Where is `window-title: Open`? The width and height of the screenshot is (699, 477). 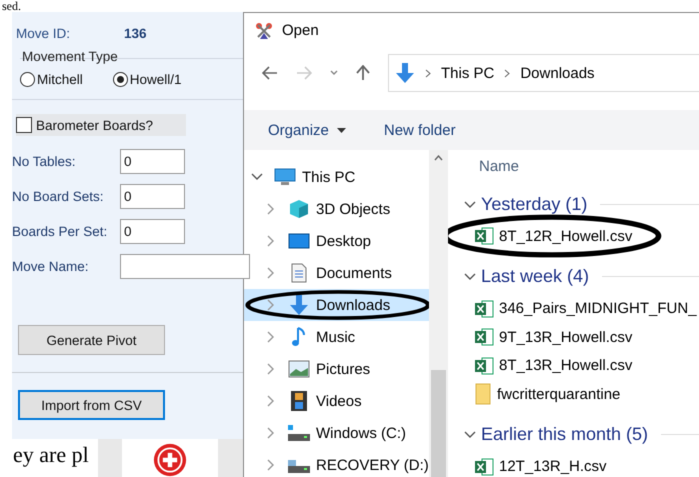
window-title: Open is located at coordinates (300, 30).